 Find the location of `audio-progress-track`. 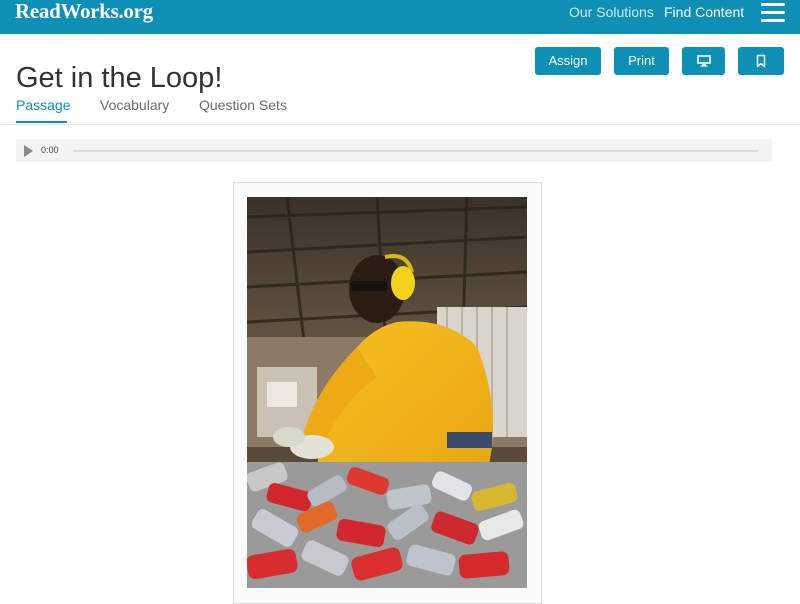

audio-progress-track is located at coordinates (415, 151).